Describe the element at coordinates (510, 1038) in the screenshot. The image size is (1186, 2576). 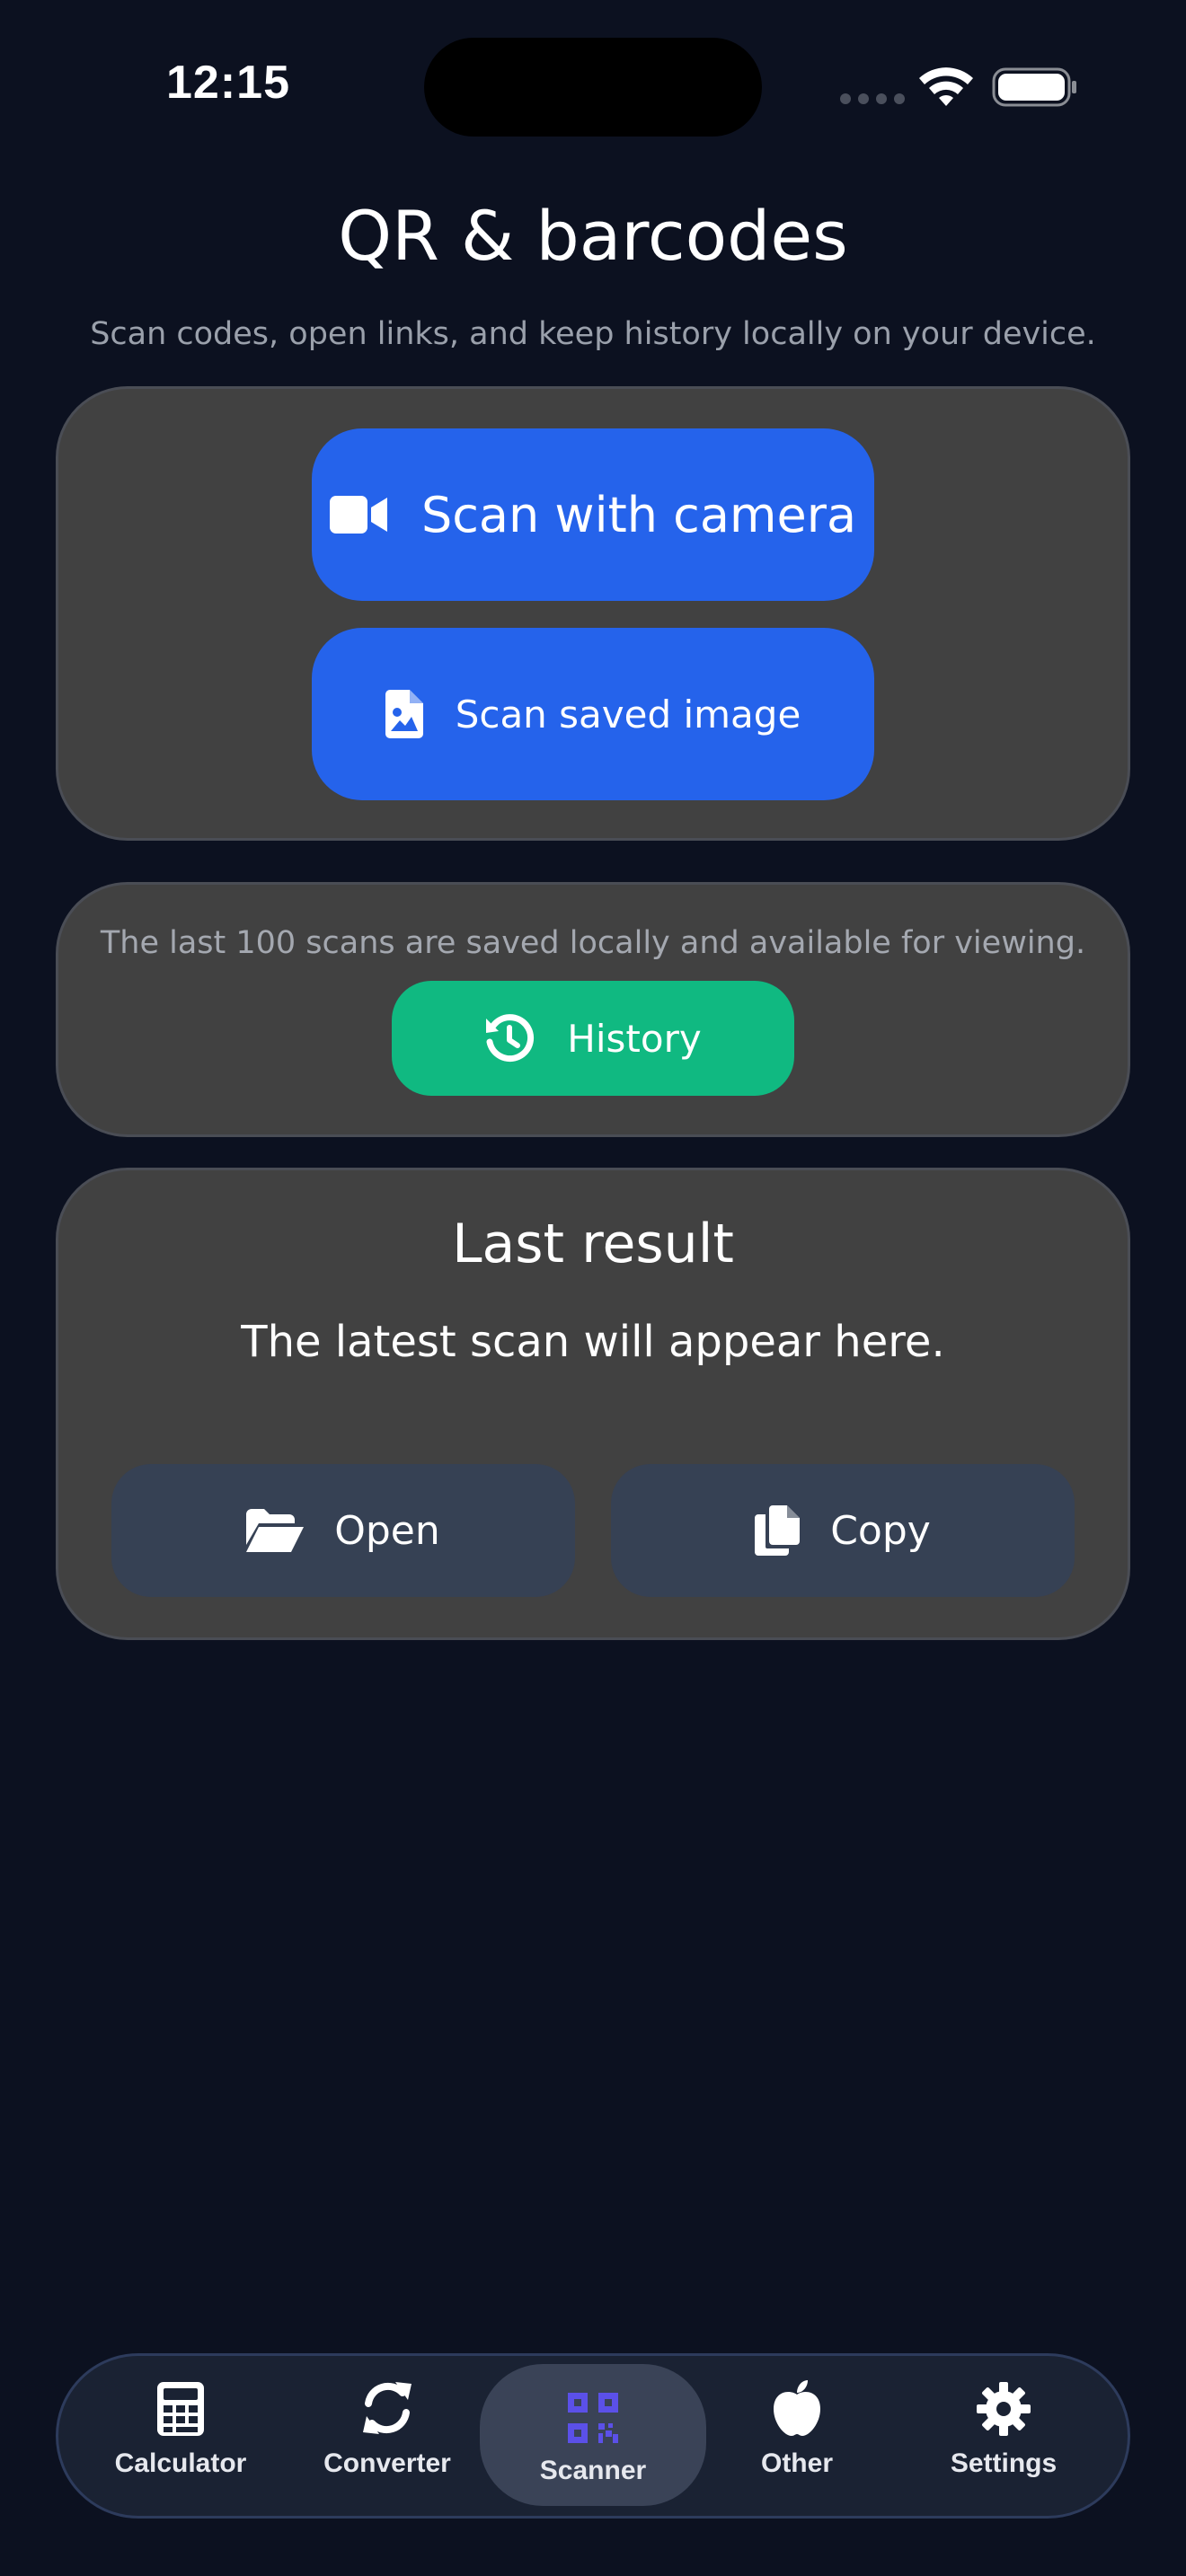
I see `history-icon` at that location.